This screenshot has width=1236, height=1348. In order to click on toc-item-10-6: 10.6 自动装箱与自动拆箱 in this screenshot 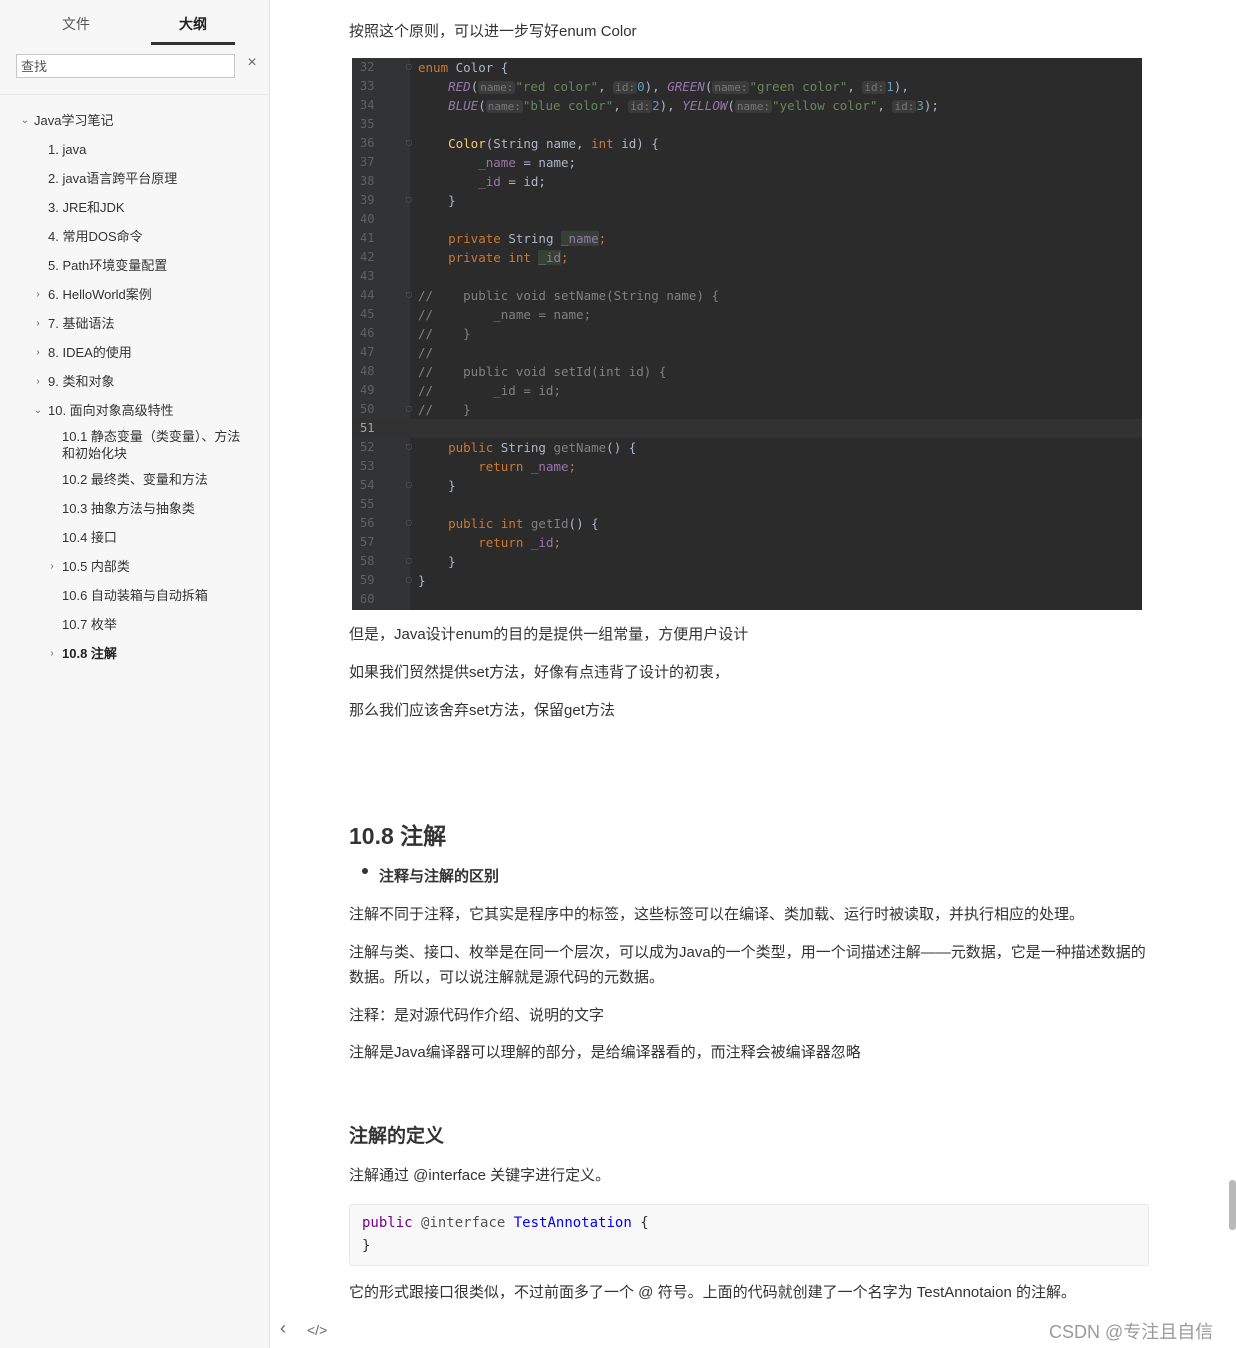, I will do `click(135, 595)`.